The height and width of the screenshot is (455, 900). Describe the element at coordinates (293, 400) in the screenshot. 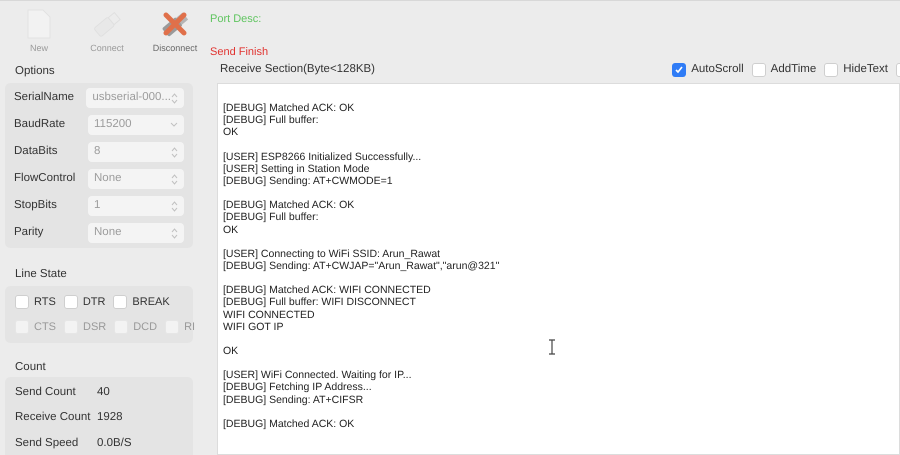

I see `log-line: [DEBUG] Sending: AT+CIFSR` at that location.